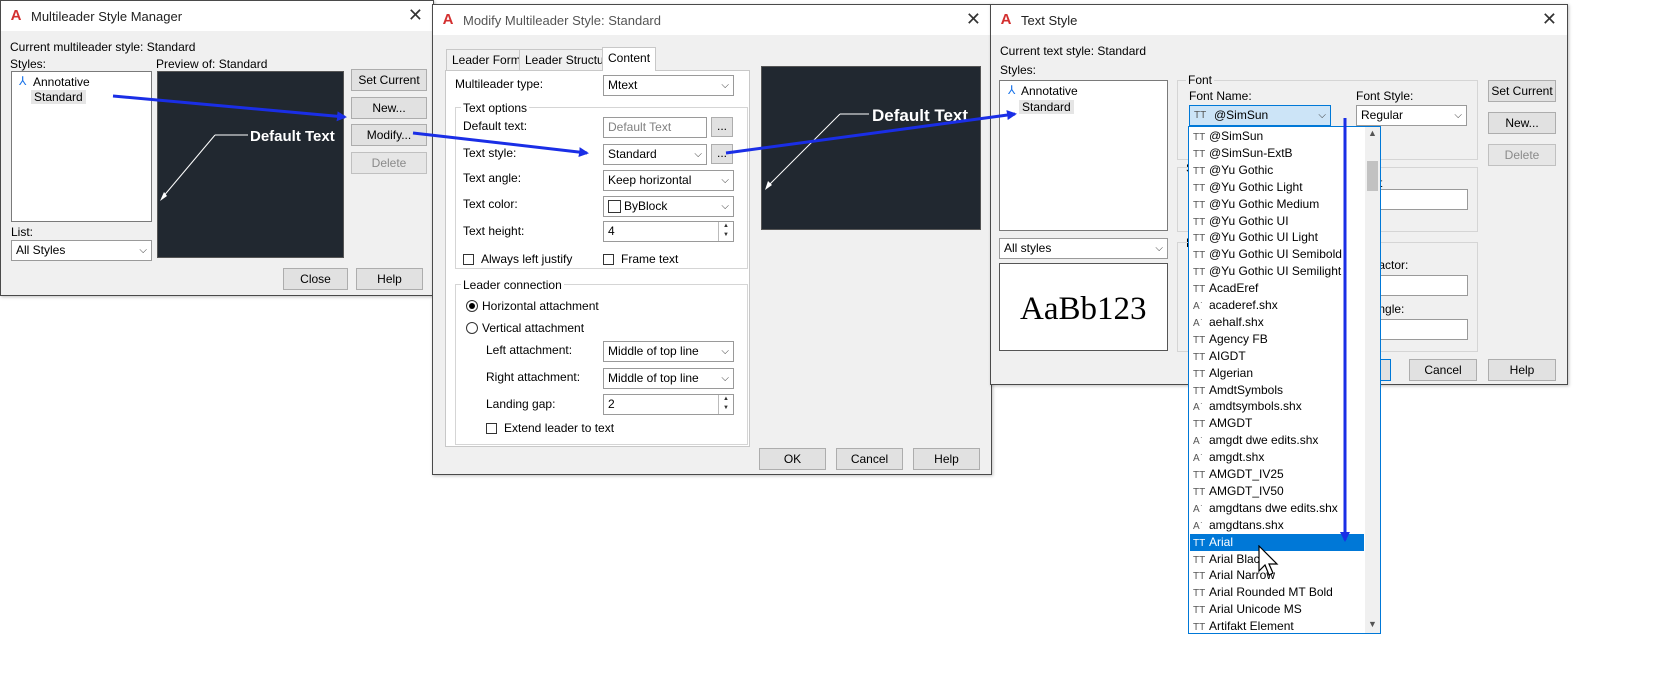 The image size is (1673, 677). Describe the element at coordinates (1277, 288) in the screenshot. I see `font-list-item: TT AcadEref` at that location.